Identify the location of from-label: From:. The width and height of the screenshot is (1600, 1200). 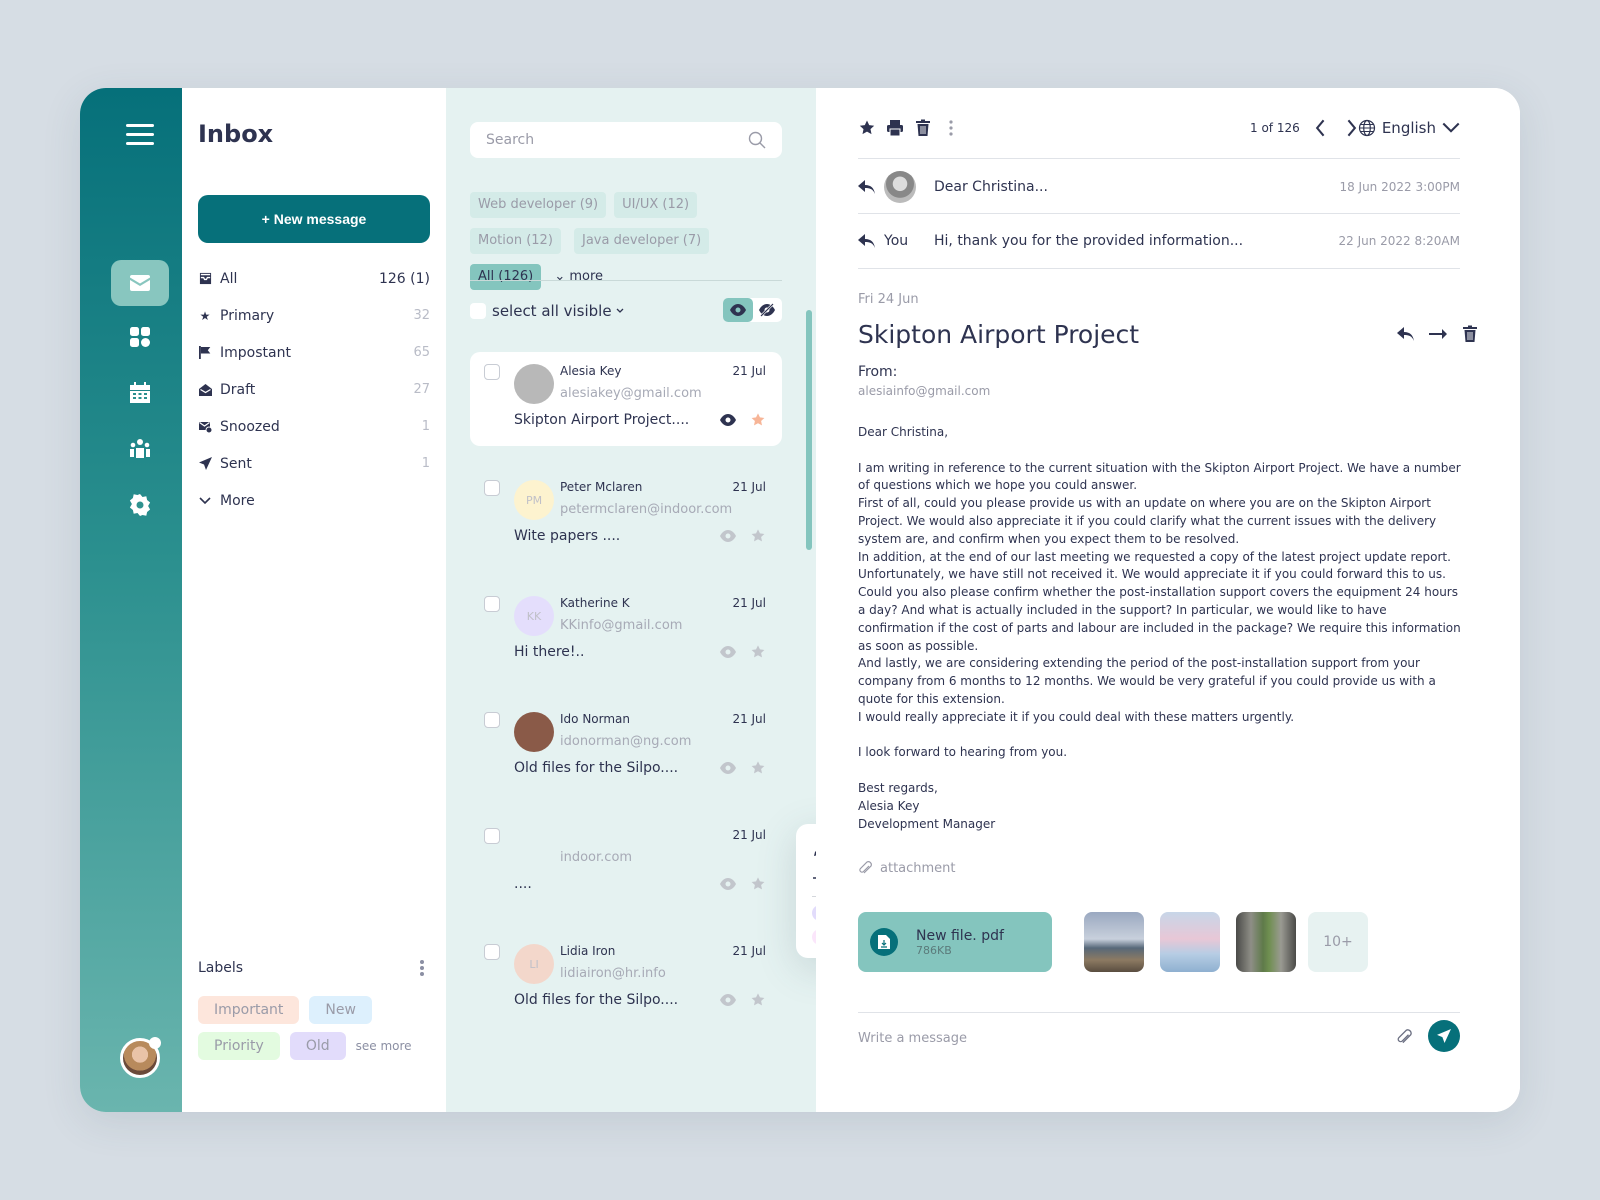
(878, 372).